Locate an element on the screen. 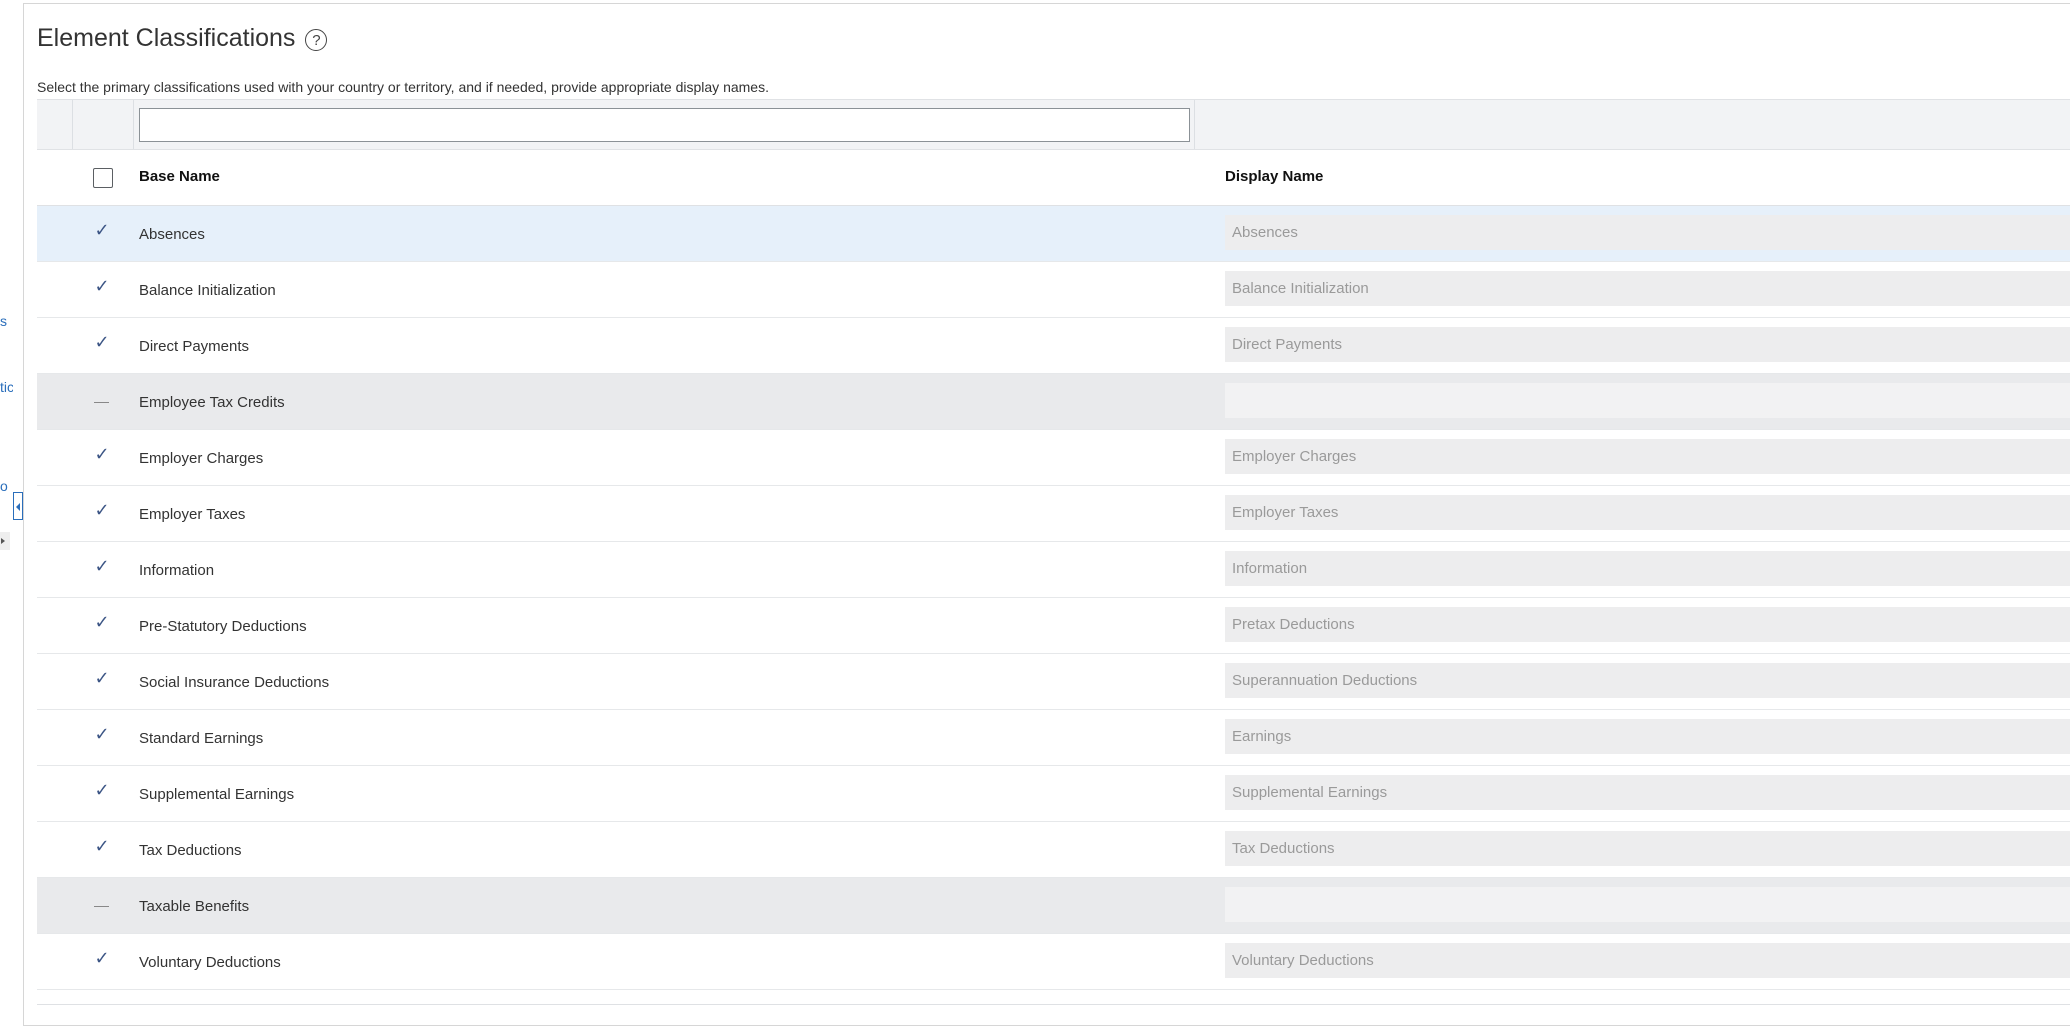 This screenshot has height=1033, width=2070. table-row: ✓ Standard Earnings Earnings is located at coordinates (1053, 738).